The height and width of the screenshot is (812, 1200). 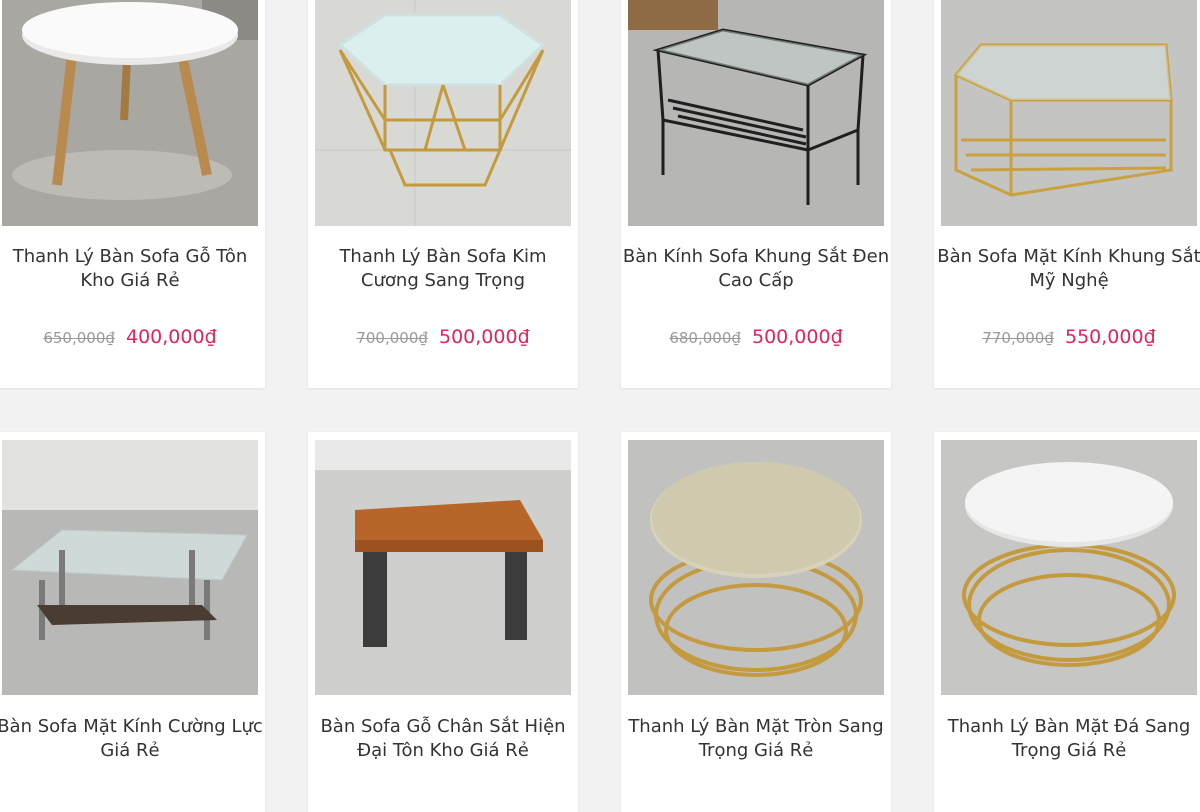 I want to click on product-image-round-stone-table, so click(x=1069, y=567).